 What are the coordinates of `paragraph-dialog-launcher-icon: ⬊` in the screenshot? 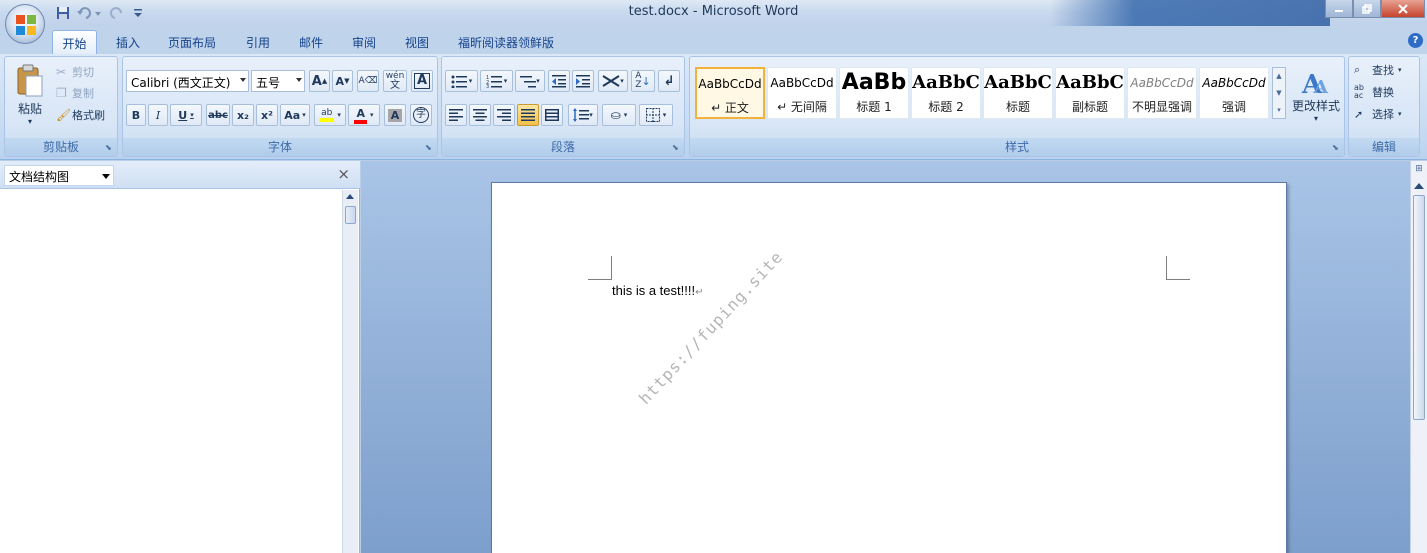 It's located at (676, 147).